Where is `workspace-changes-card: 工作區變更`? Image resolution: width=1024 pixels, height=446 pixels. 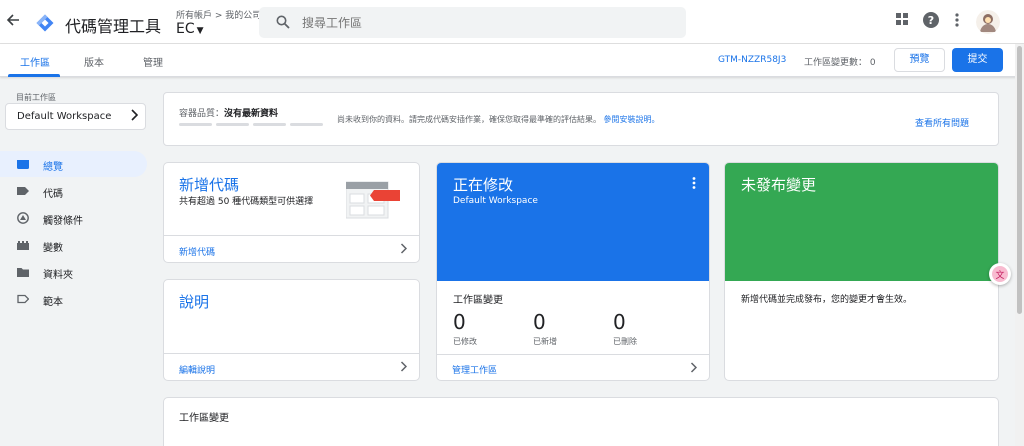 workspace-changes-card: 工作區變更 is located at coordinates (581, 421).